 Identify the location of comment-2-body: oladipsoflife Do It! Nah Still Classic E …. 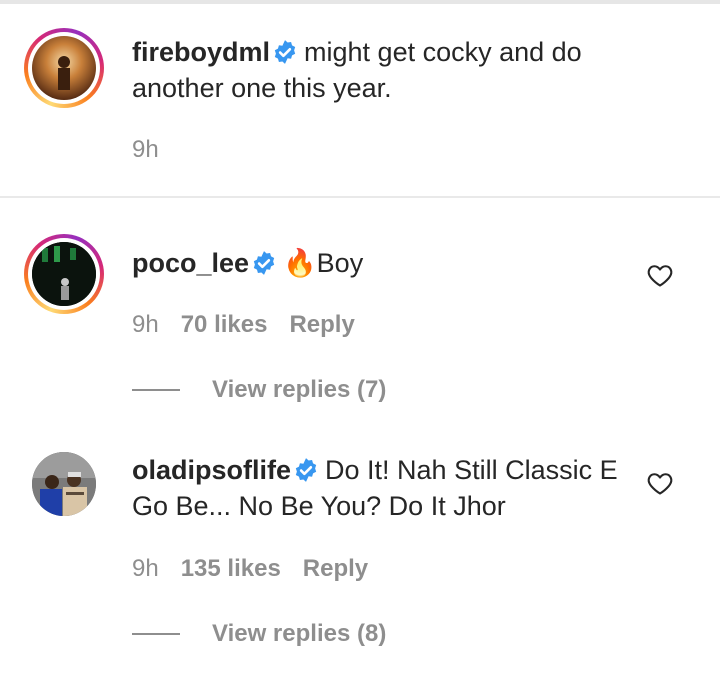
(382, 488).